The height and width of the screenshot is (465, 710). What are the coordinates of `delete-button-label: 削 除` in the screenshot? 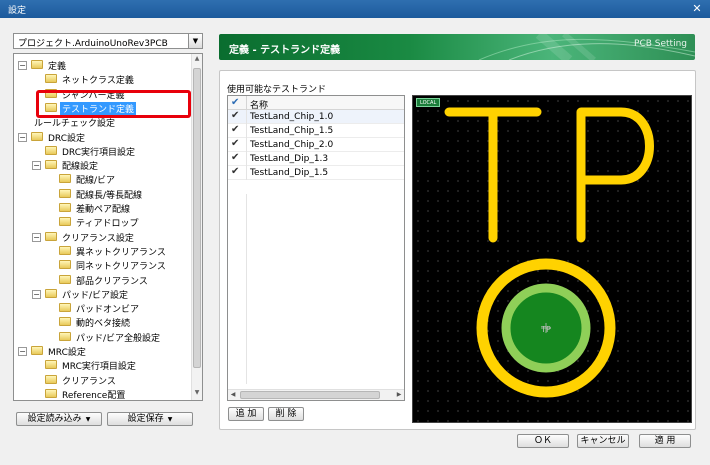 It's located at (286, 414).